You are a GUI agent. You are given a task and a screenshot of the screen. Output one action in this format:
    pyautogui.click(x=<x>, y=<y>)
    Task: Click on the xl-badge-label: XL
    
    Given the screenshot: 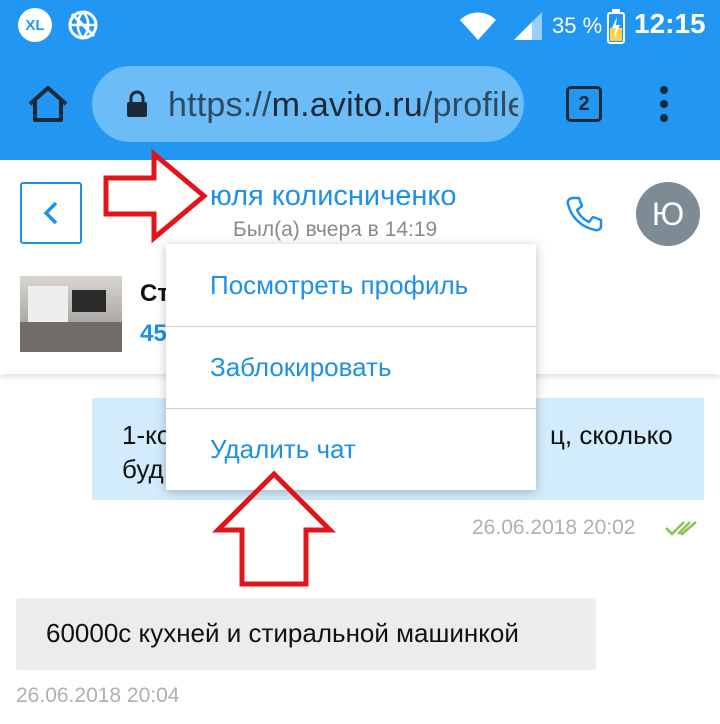 What is the action you would take?
    pyautogui.click(x=35, y=25)
    